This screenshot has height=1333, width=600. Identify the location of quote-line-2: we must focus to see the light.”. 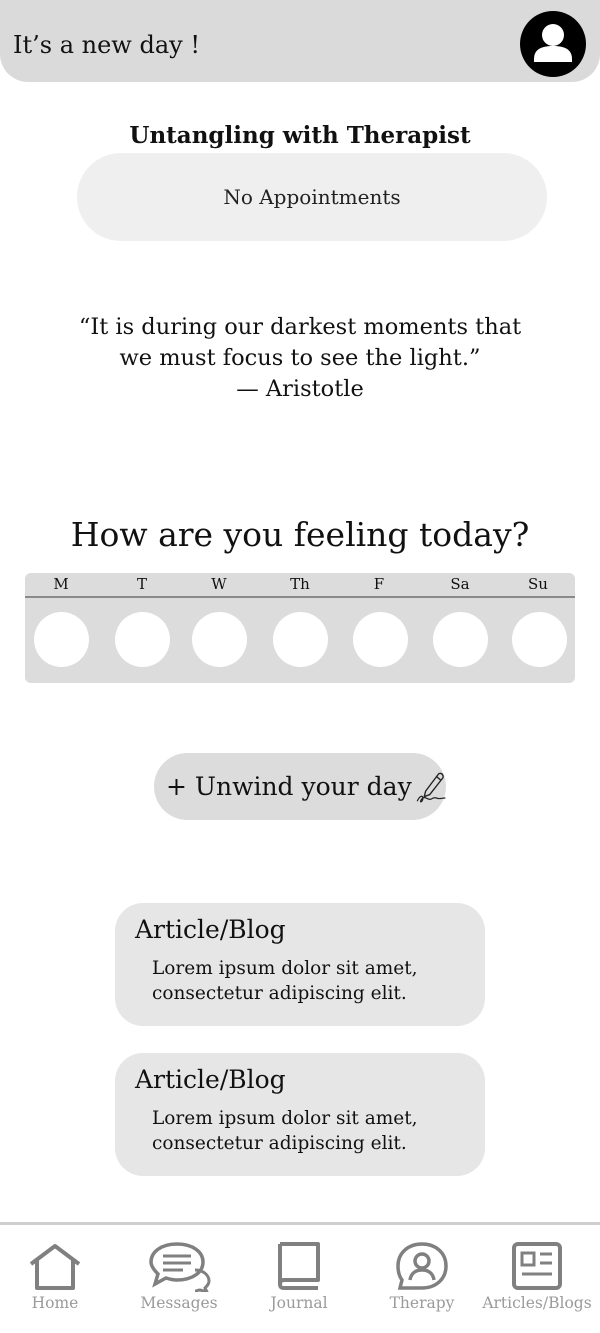
(300, 358).